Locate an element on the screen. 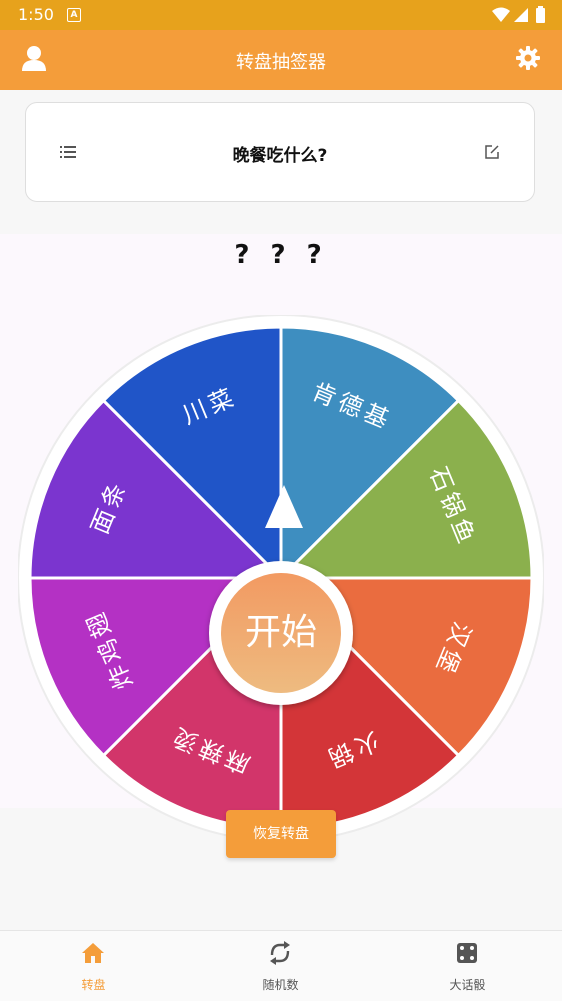  app-title: 转盘抽签器 is located at coordinates (281, 62).